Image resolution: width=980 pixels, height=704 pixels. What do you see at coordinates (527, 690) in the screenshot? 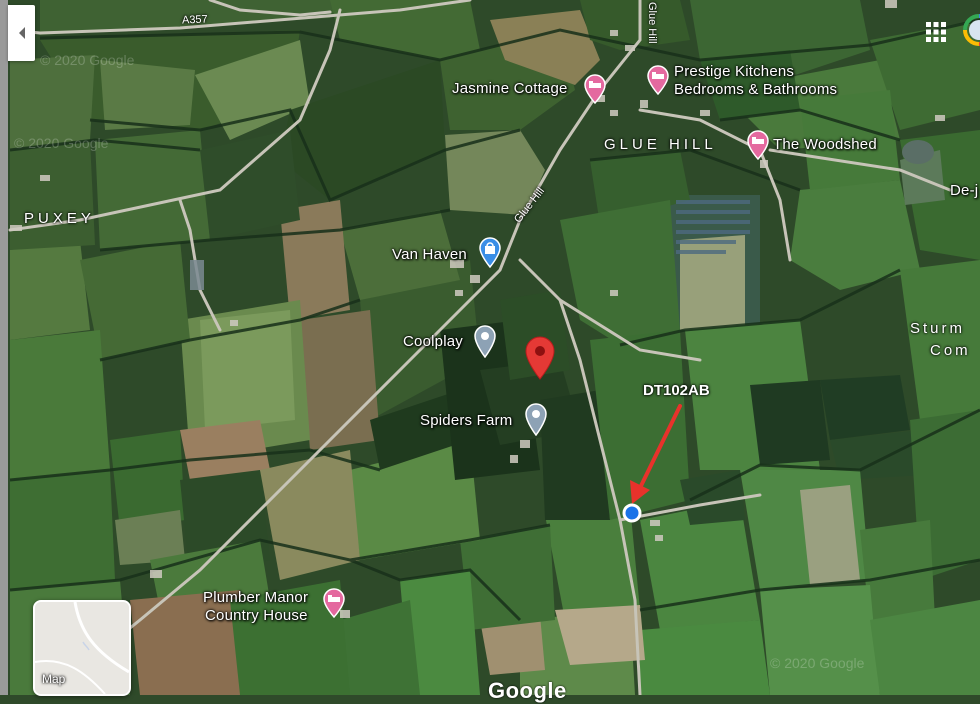
I see `google-logo: Google` at bounding box center [527, 690].